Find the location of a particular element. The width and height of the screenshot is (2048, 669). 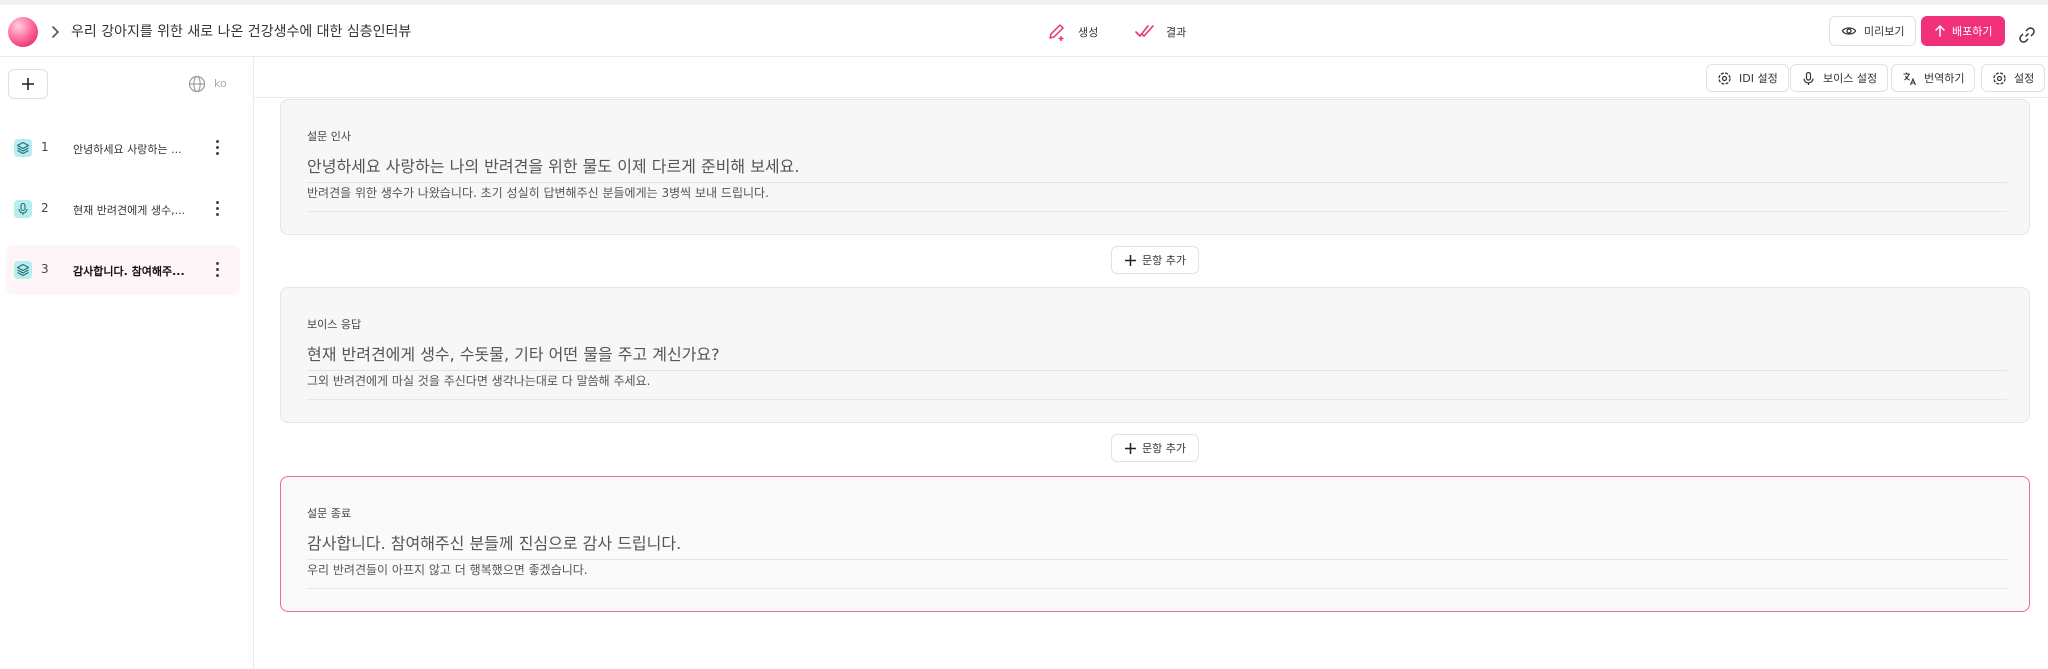

card-title-input: 안녕하세요 사랑하는 나의 반려견을 위한 물도 이제 다르게 준비해 보세요. is located at coordinates (1157, 168).